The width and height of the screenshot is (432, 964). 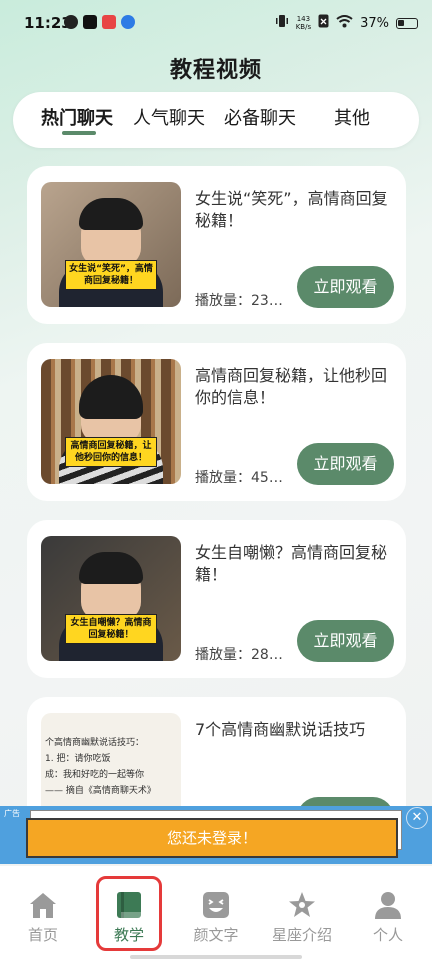 What do you see at coordinates (417, 818) in the screenshot?
I see `close-icon: ✕` at bounding box center [417, 818].